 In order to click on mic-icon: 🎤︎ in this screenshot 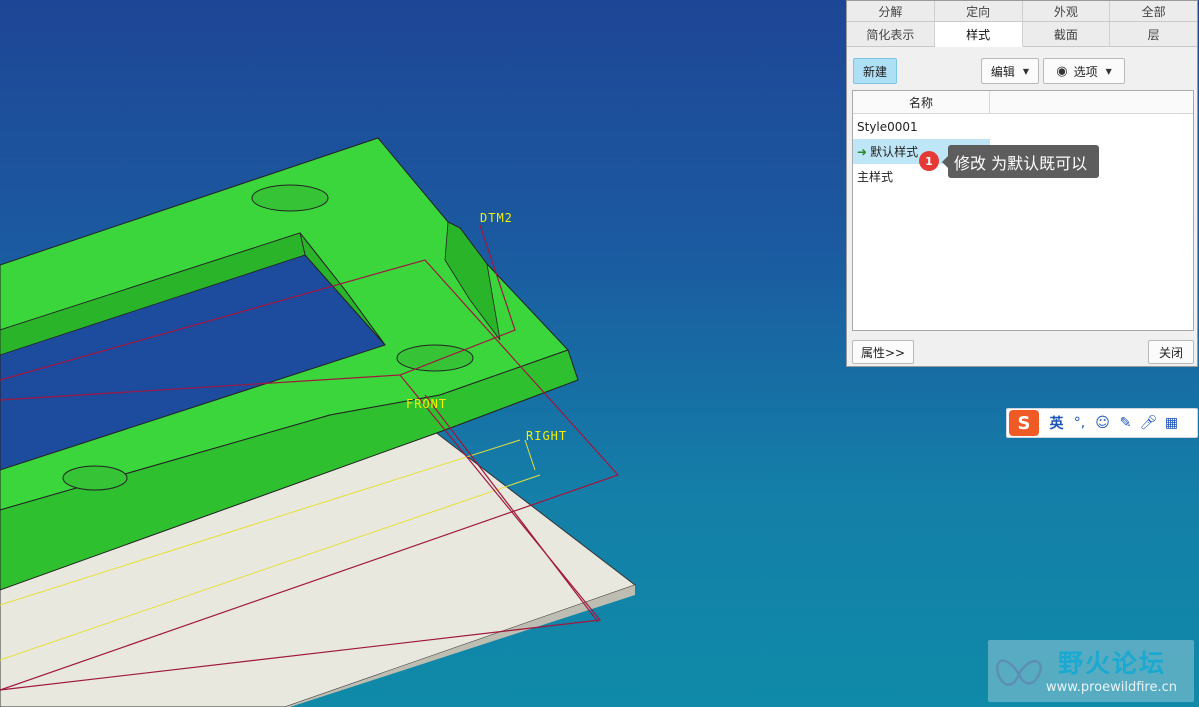, I will do `click(1148, 423)`.